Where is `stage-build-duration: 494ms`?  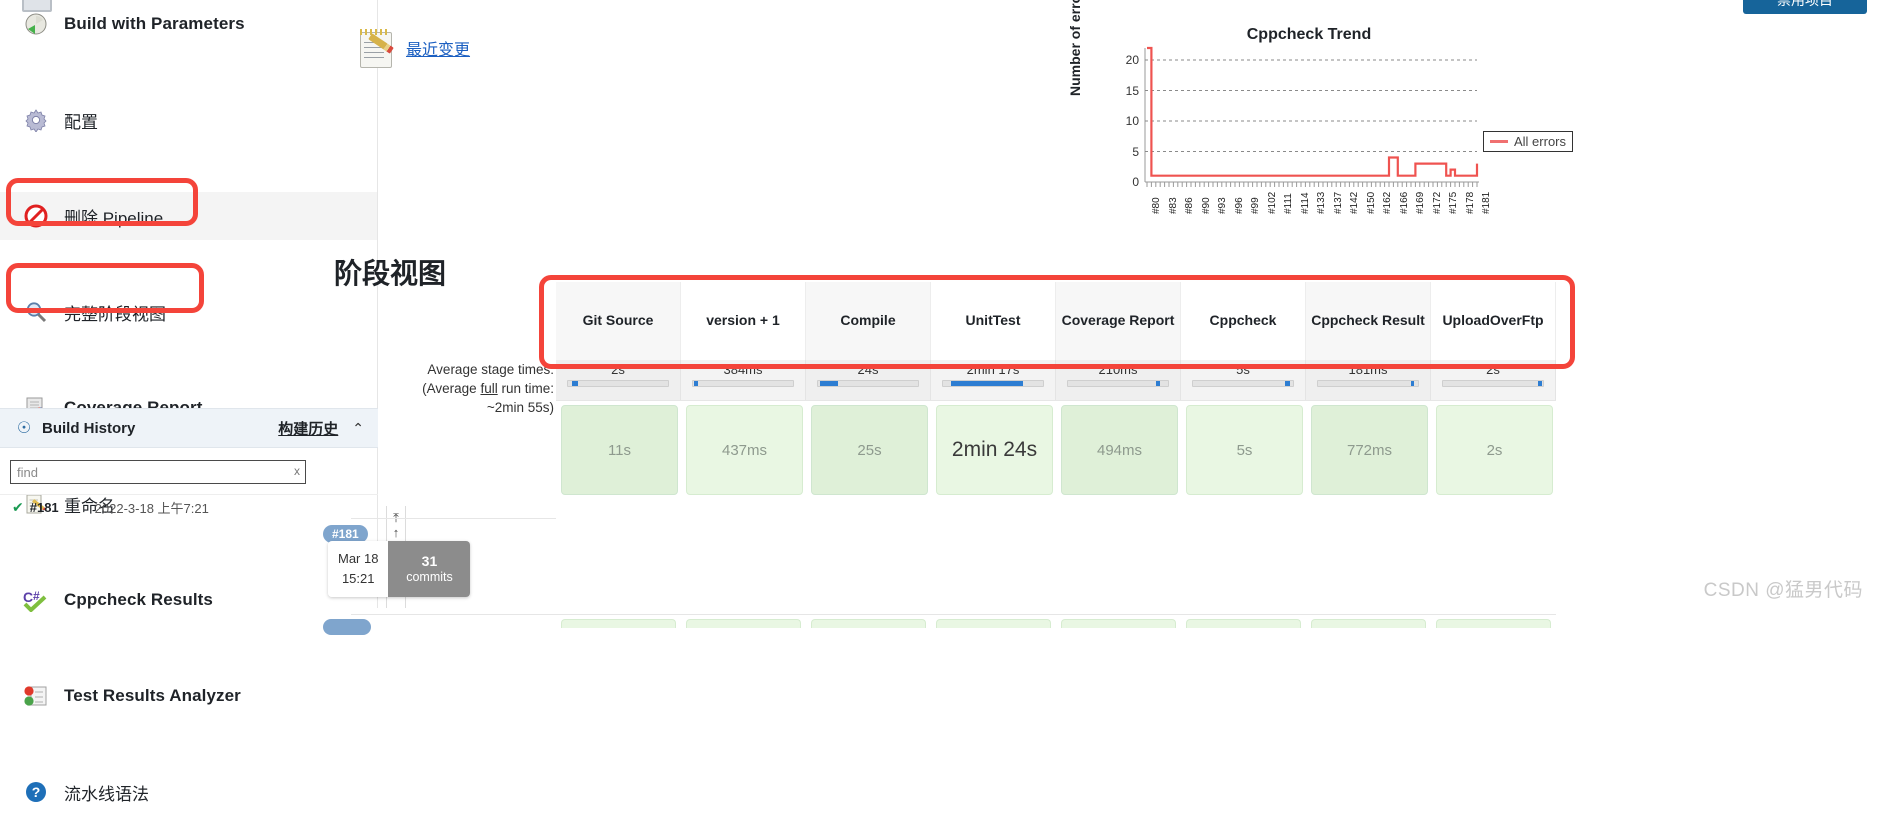 stage-build-duration: 494ms is located at coordinates (1119, 450).